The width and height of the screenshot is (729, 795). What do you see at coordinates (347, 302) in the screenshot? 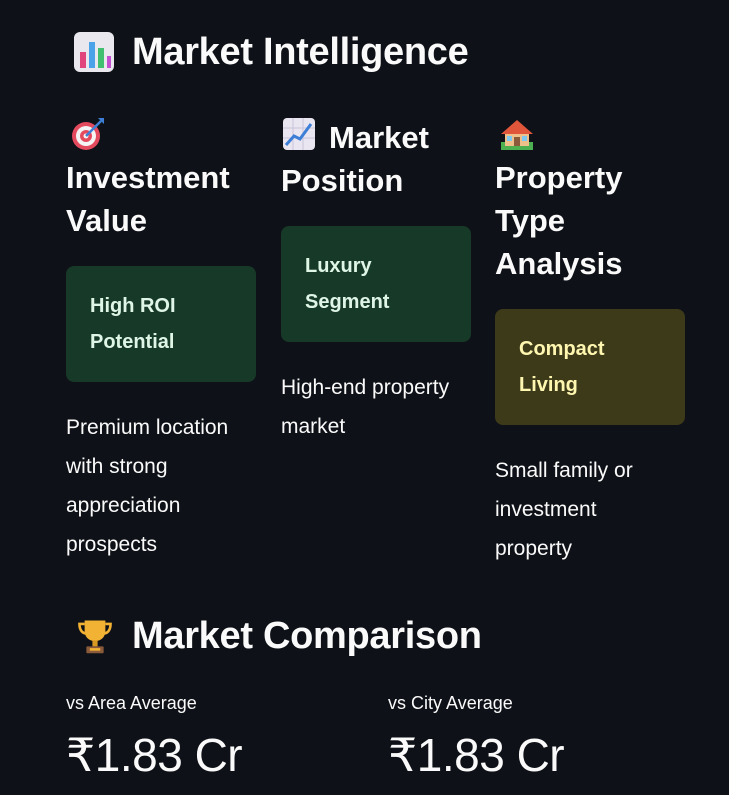
I see `badge-line: Segment` at bounding box center [347, 302].